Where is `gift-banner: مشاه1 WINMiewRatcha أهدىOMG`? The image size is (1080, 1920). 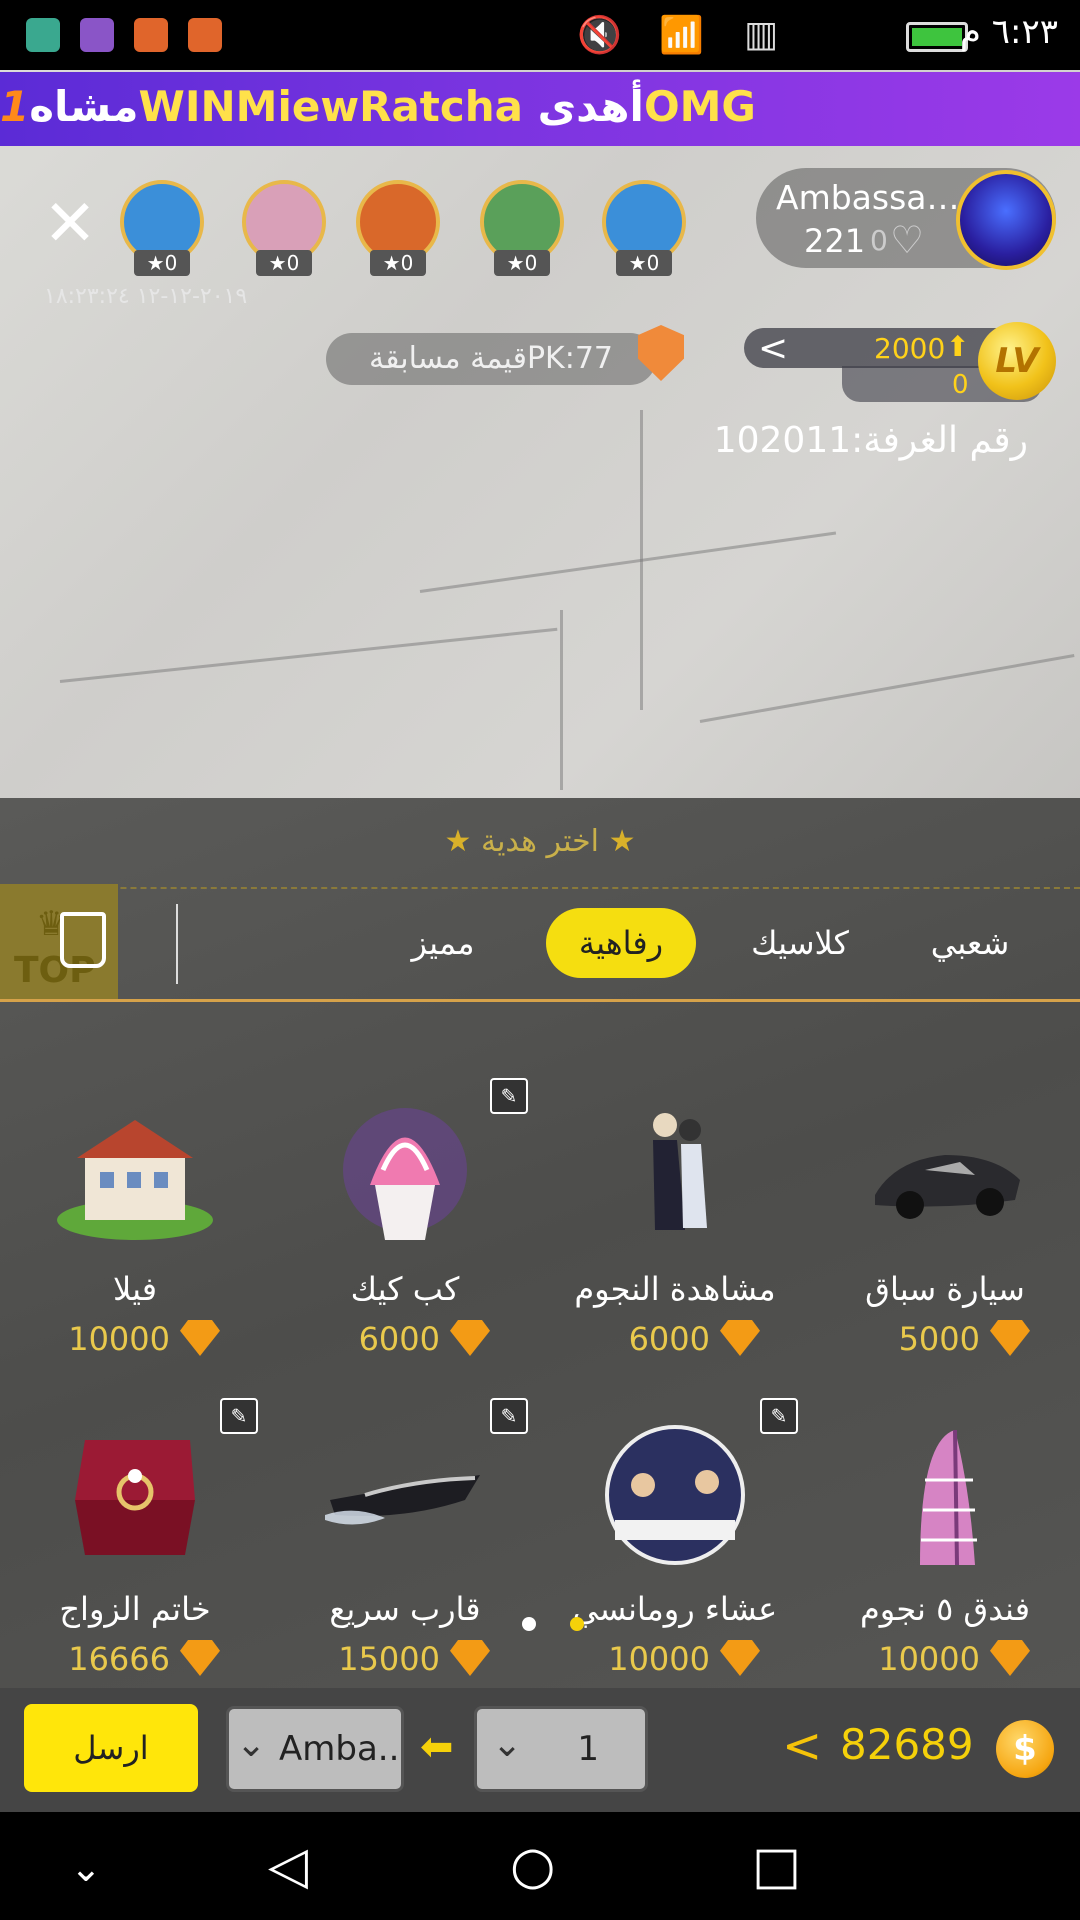 gift-banner: مشاه1 WINMiewRatcha أهدىOMG is located at coordinates (540, 109).